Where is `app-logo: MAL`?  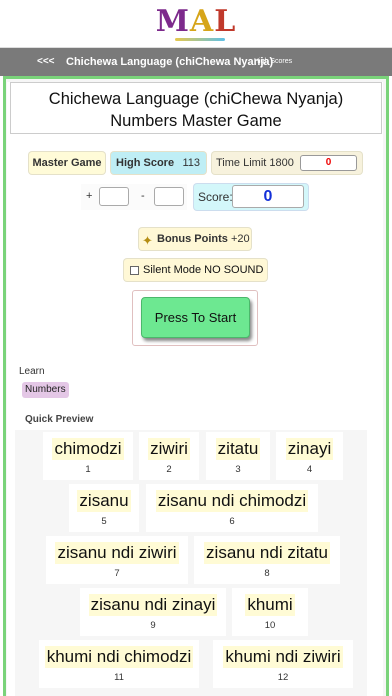 app-logo: MAL is located at coordinates (196, 21).